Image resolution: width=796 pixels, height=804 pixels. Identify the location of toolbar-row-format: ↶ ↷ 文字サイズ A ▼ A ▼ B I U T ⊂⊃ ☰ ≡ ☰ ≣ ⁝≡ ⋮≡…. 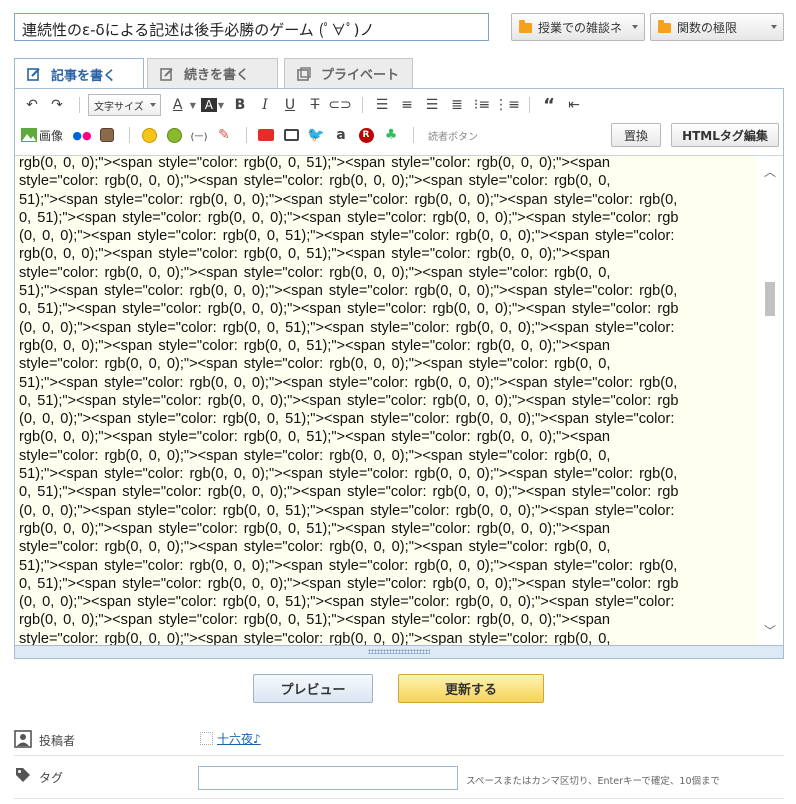
(304, 105).